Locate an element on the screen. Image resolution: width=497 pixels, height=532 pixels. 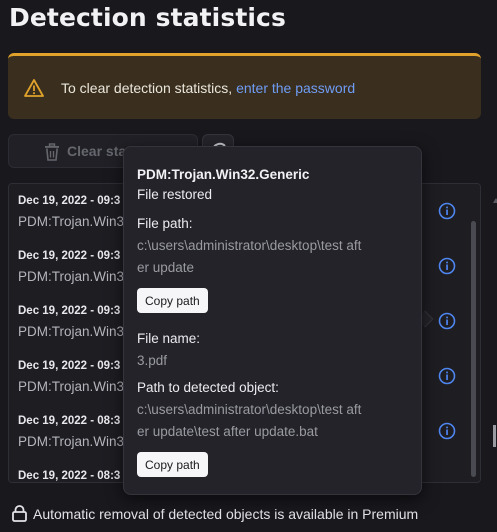
lock-icon is located at coordinates (19, 513).